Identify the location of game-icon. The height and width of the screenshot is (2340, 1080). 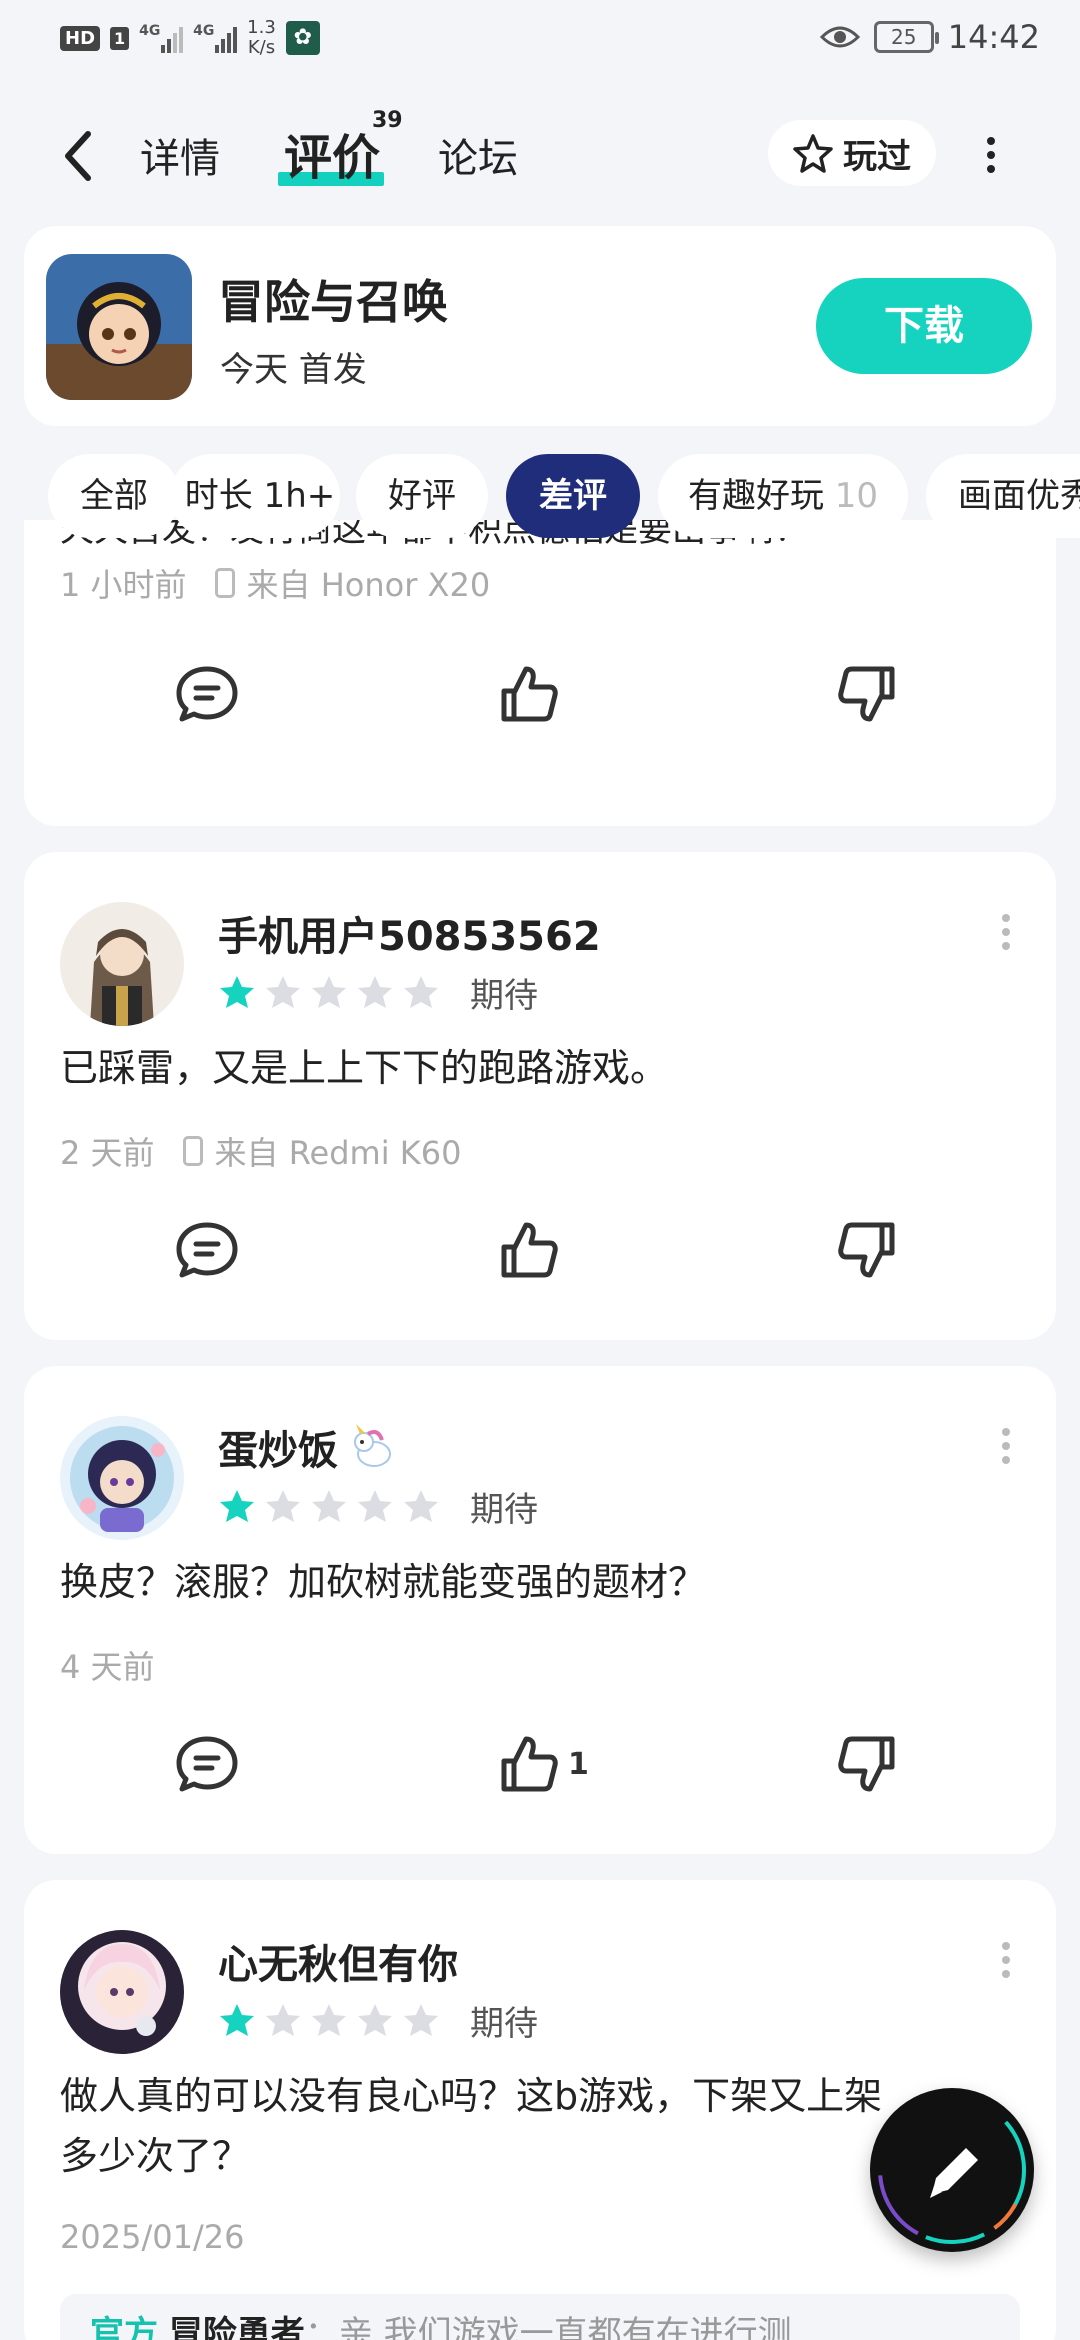
(119, 327).